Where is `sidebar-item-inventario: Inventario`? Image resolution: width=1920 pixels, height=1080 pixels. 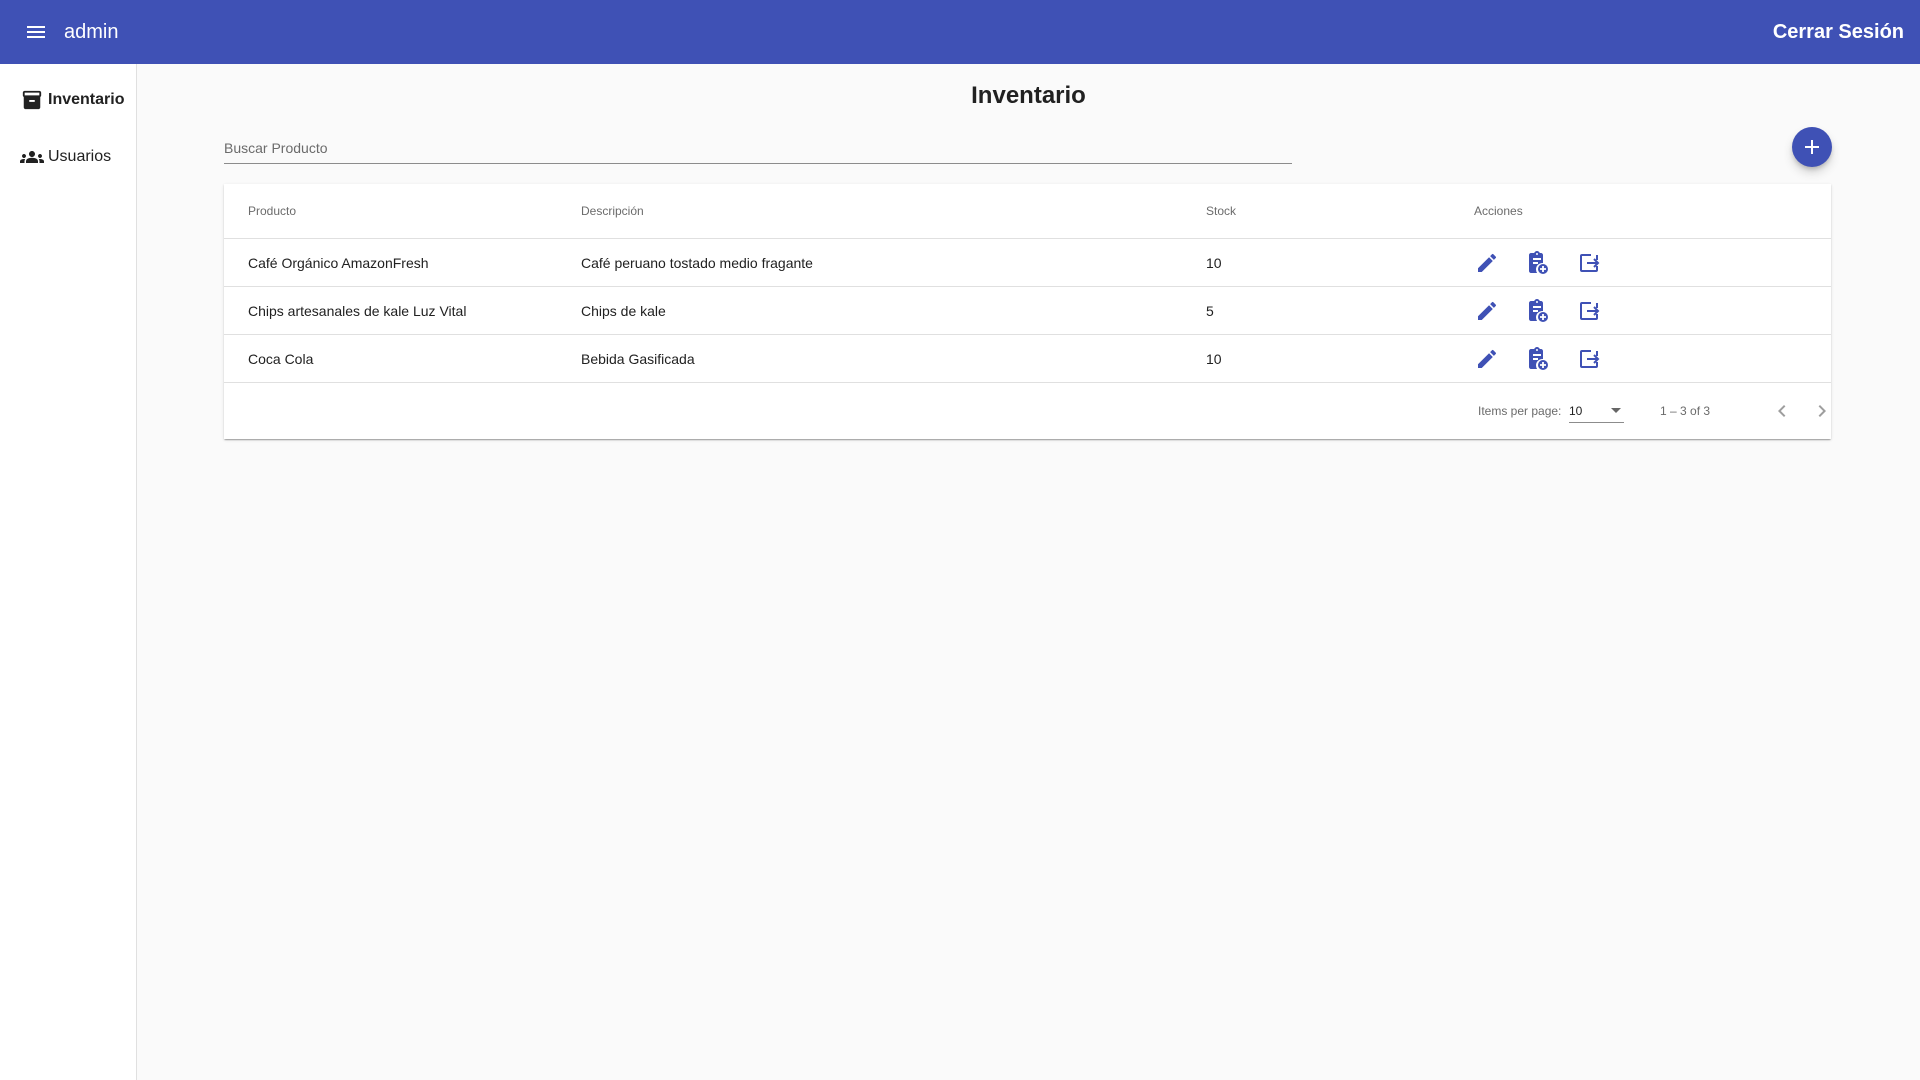
sidebar-item-inventario: Inventario is located at coordinates (72, 100).